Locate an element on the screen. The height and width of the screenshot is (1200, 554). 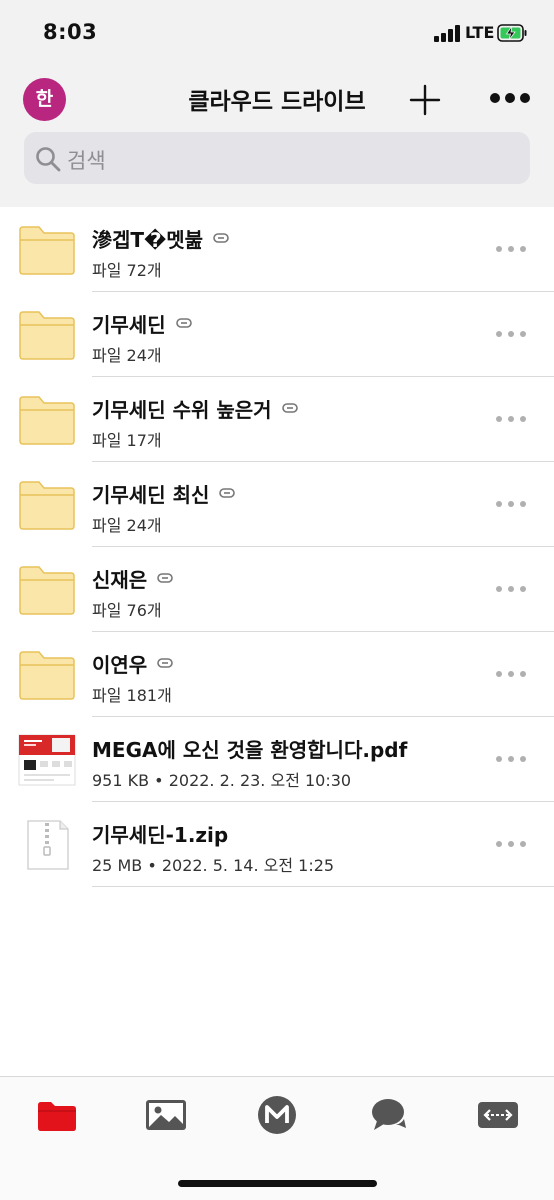
status-time: 8:03 is located at coordinates (70, 32).